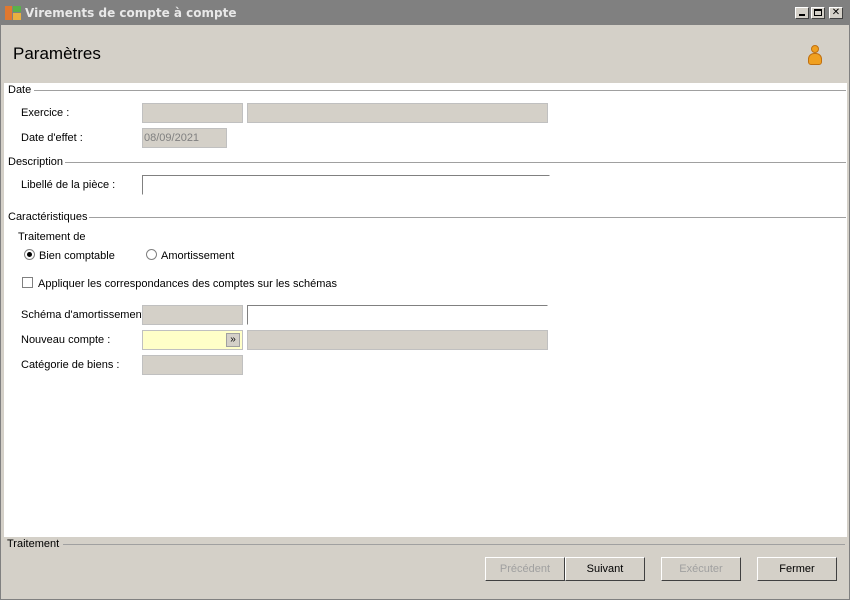 The image size is (850, 600). Describe the element at coordinates (57, 53) in the screenshot. I see `page-title: Paramètres` at that location.